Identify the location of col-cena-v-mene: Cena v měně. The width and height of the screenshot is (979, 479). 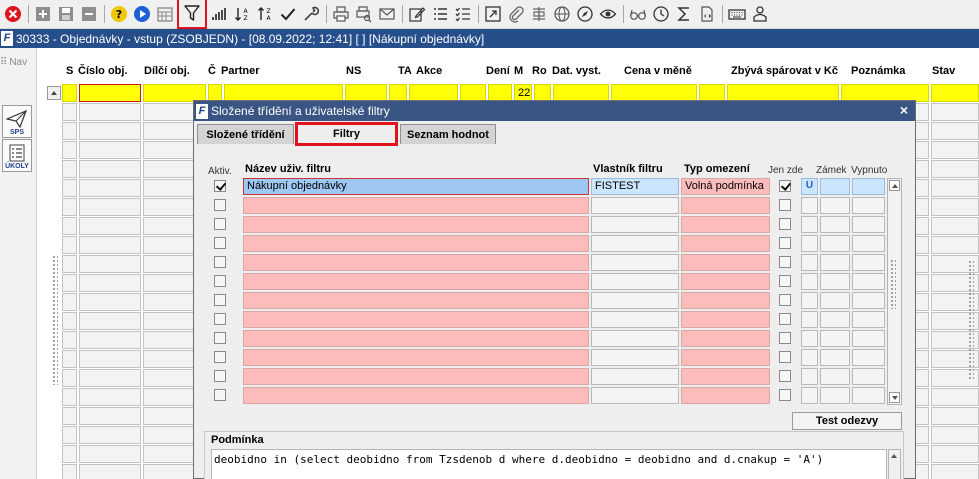
(658, 71).